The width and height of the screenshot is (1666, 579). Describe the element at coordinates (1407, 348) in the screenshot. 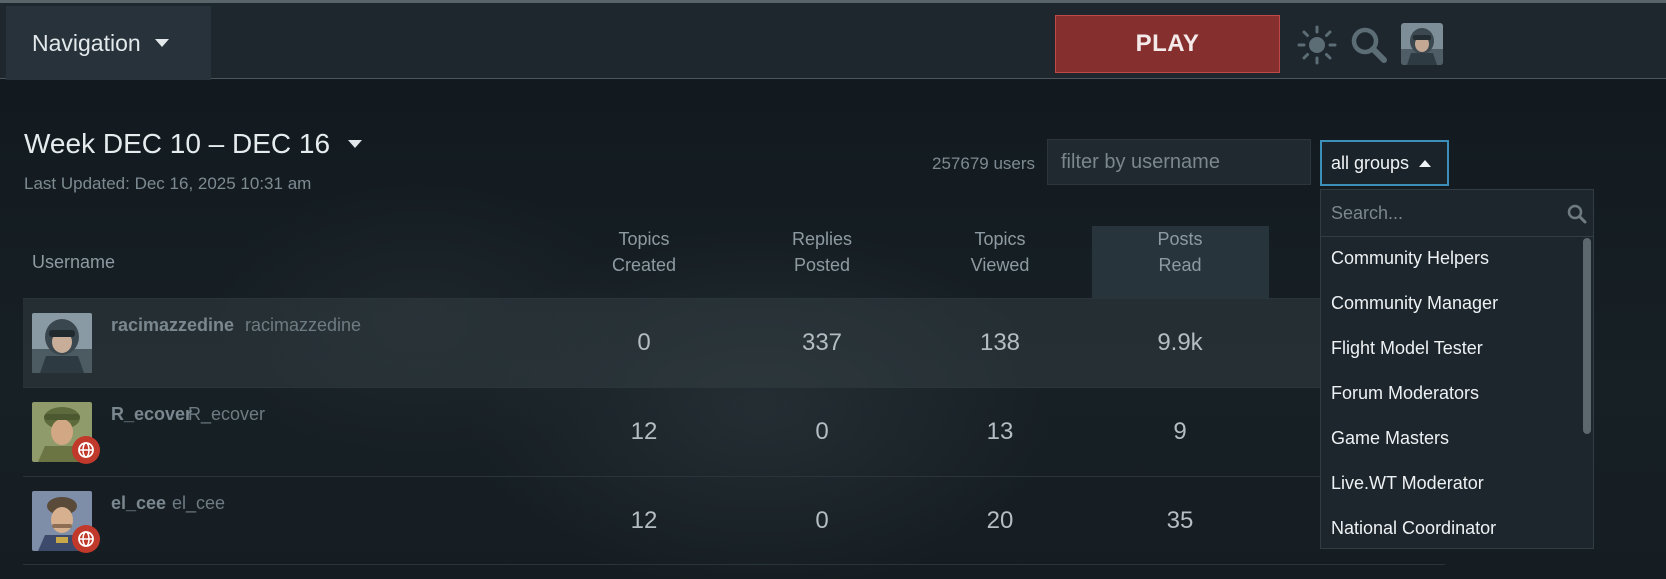

I see `group-option: Flight Model Tester` at that location.